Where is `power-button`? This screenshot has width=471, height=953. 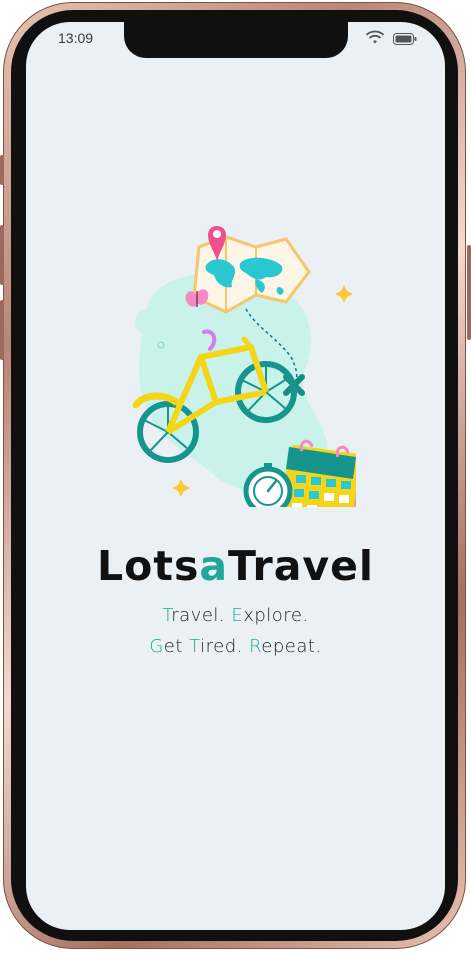 power-button is located at coordinates (469, 292).